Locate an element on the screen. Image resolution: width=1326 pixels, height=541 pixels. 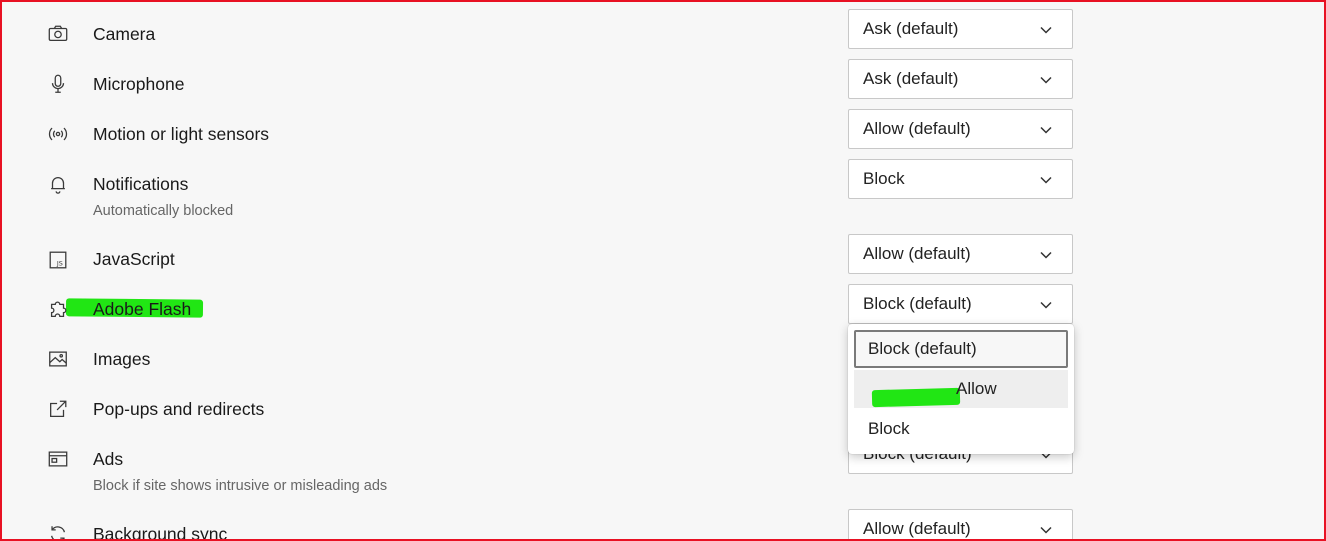
puzzle-icon is located at coordinates (58, 309).